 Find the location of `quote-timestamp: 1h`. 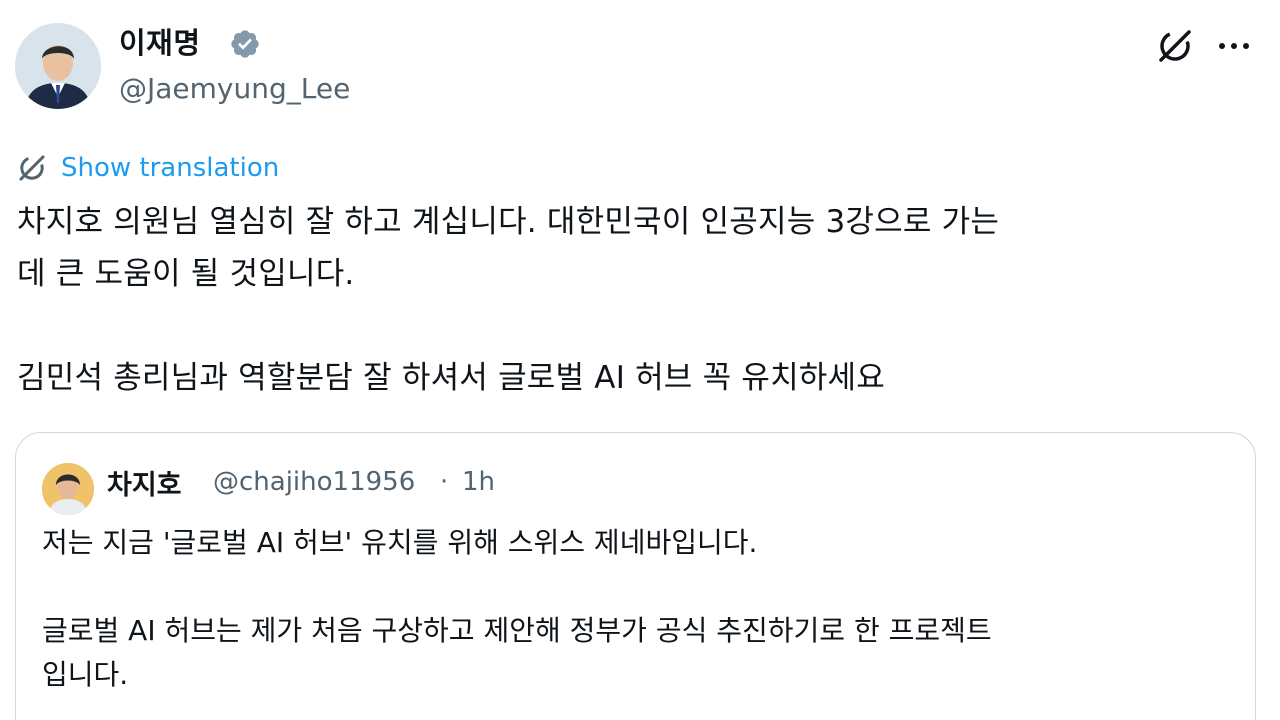

quote-timestamp: 1h is located at coordinates (478, 482).